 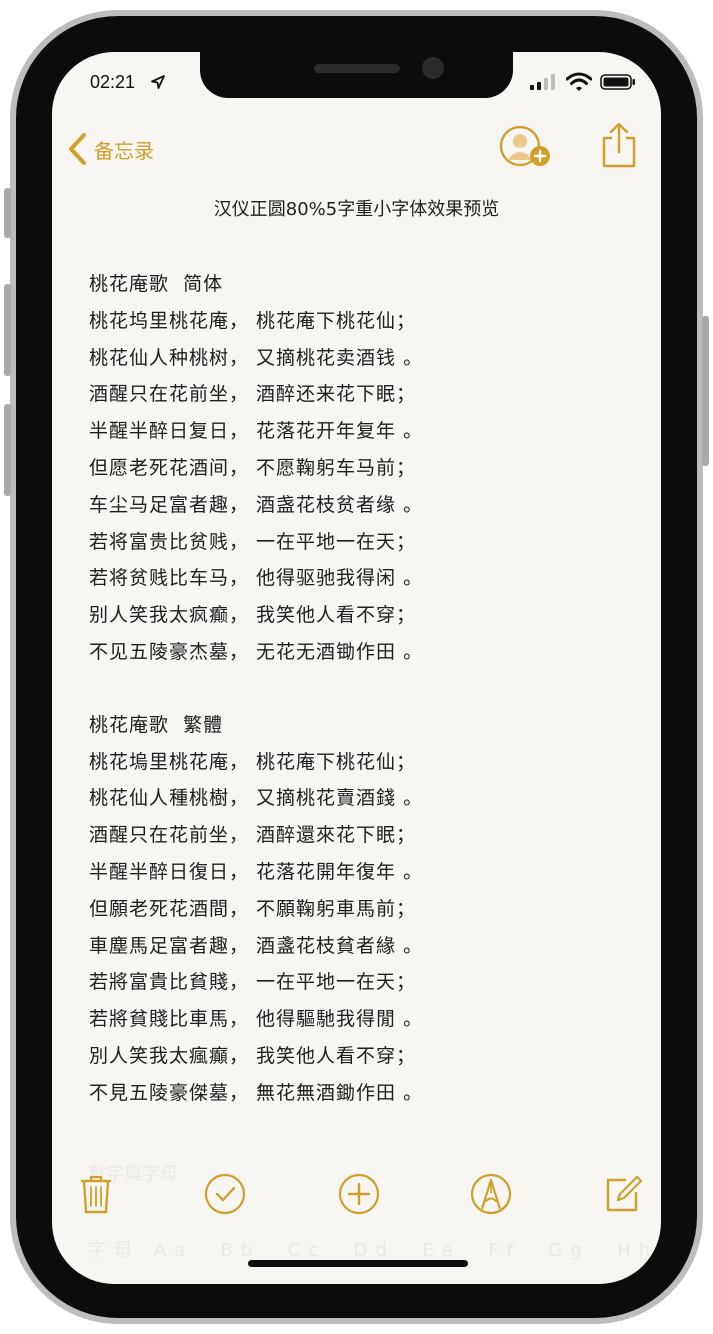 I want to click on bottom-toolbar, so click(x=356, y=1197).